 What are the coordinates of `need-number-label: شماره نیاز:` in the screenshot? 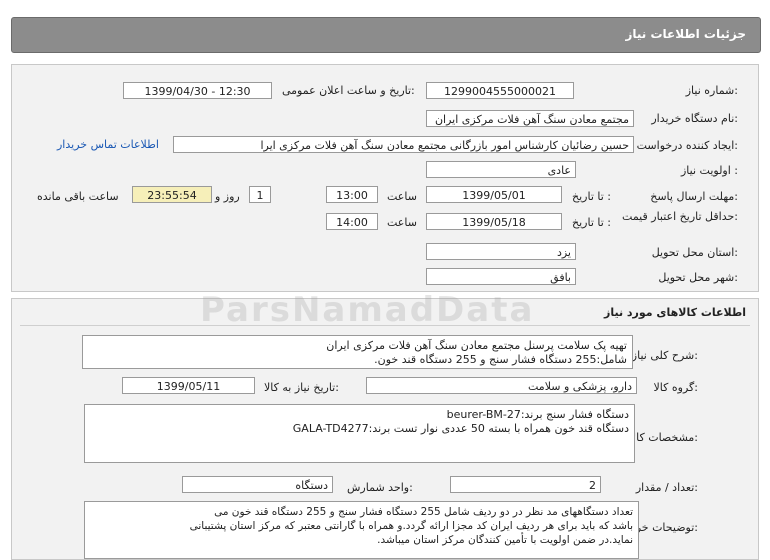 It's located at (711, 90).